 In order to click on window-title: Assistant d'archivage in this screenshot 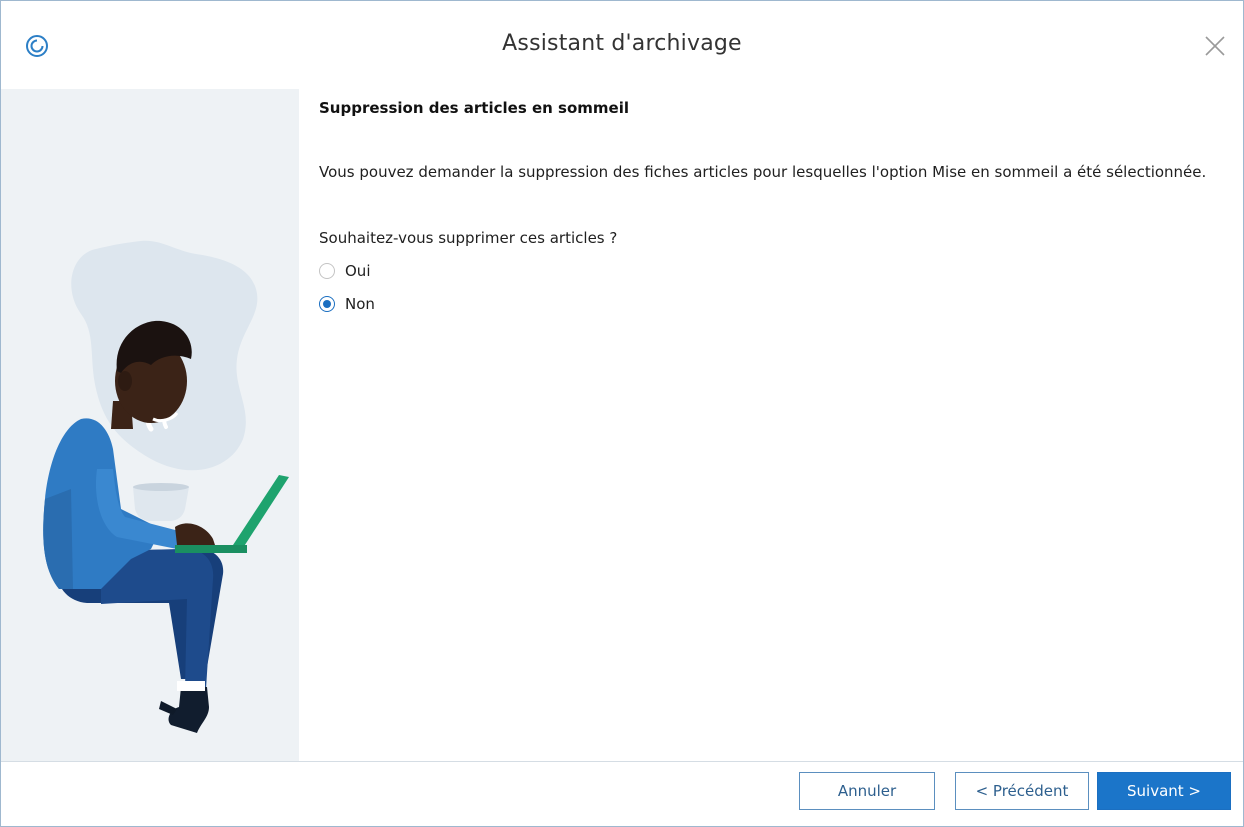, I will do `click(622, 43)`.